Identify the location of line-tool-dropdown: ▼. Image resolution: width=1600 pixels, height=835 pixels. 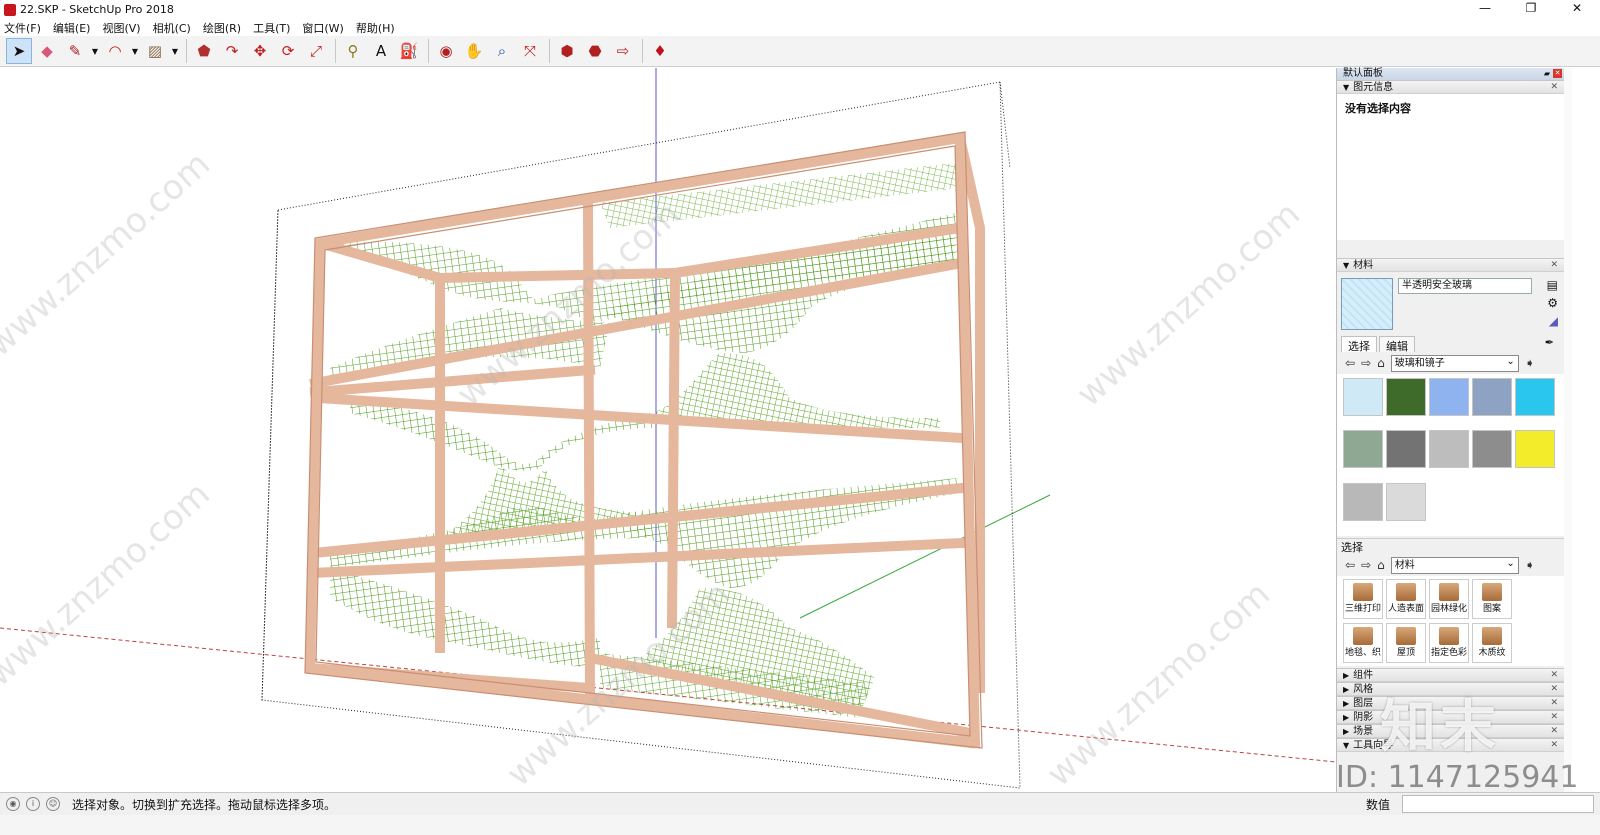
(95, 51).